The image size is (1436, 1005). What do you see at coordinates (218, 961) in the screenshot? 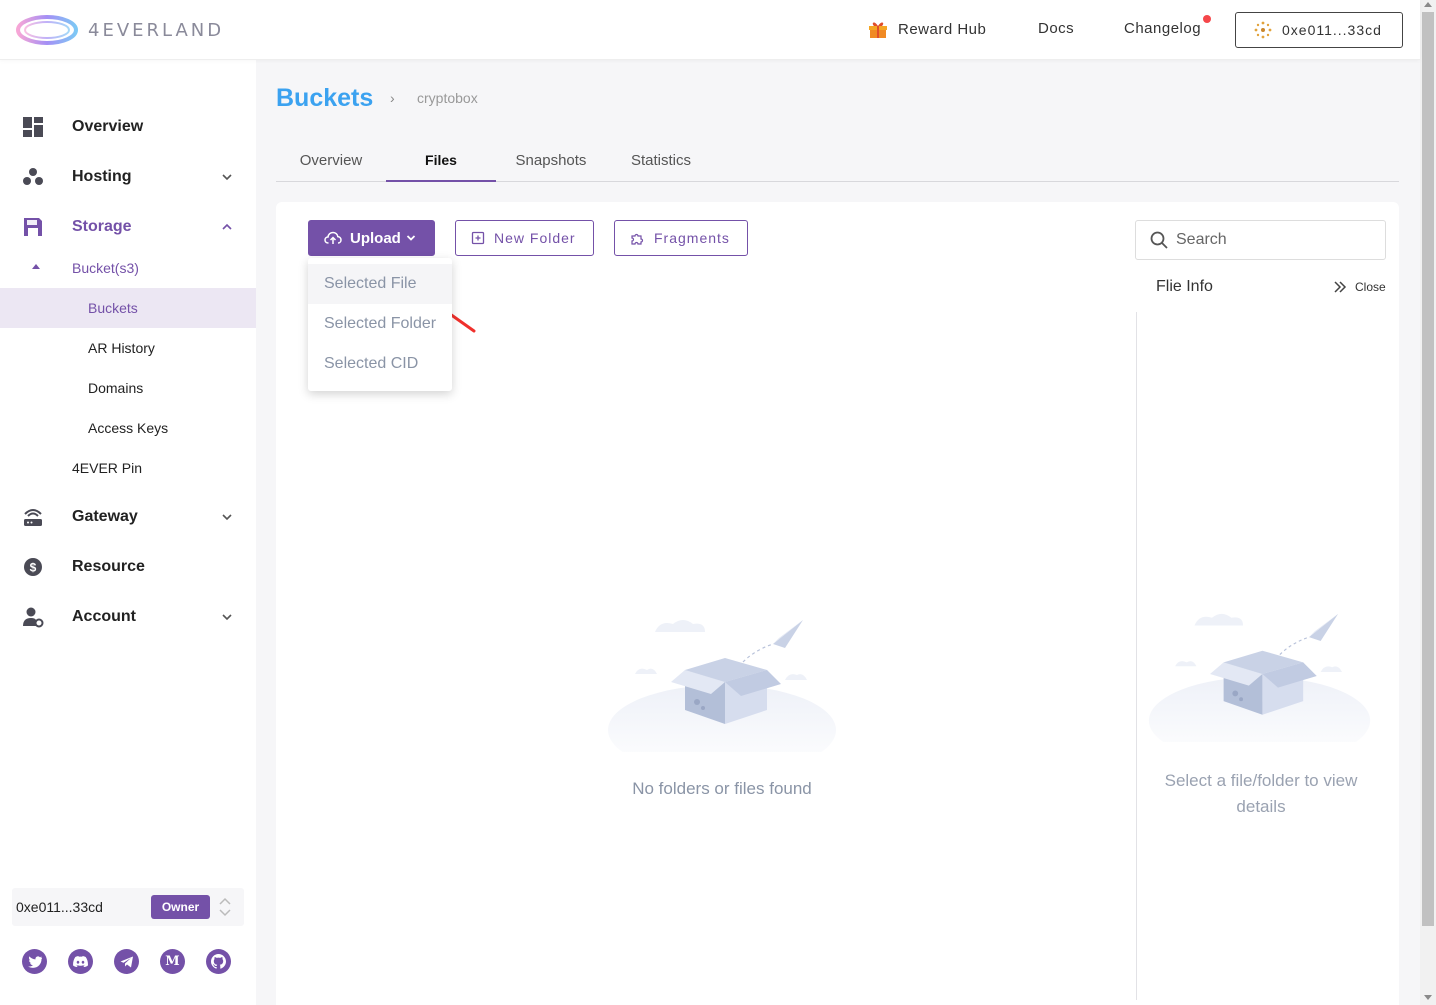
I see `github-icon` at bounding box center [218, 961].